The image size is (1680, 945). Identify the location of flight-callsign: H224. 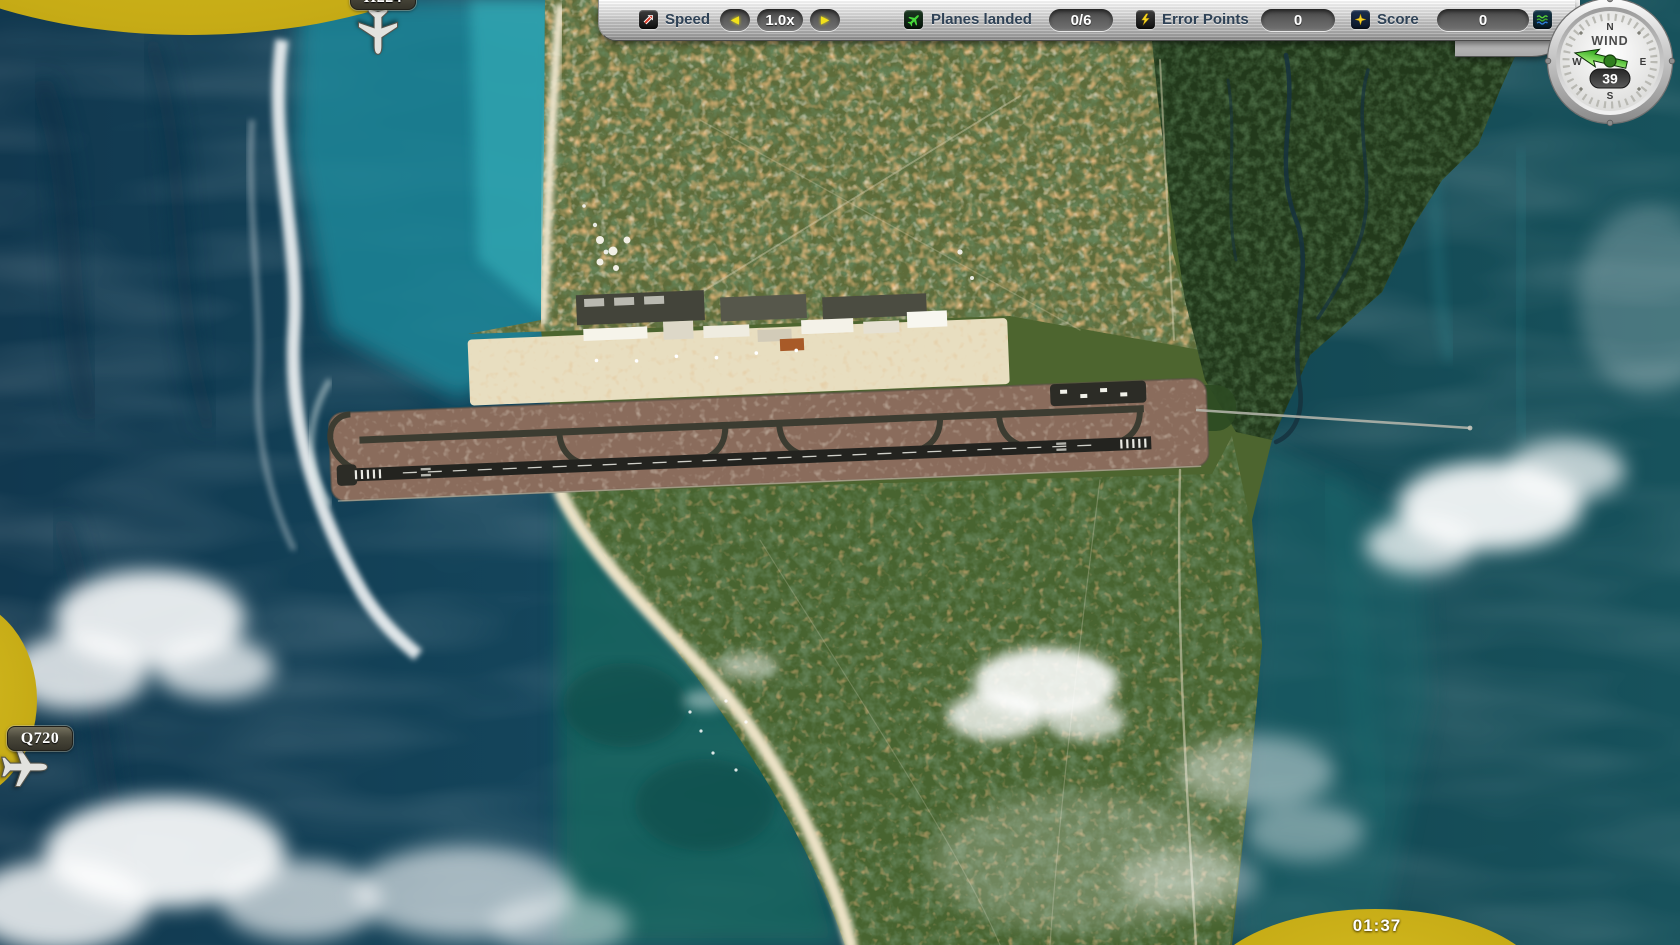
(383, 3).